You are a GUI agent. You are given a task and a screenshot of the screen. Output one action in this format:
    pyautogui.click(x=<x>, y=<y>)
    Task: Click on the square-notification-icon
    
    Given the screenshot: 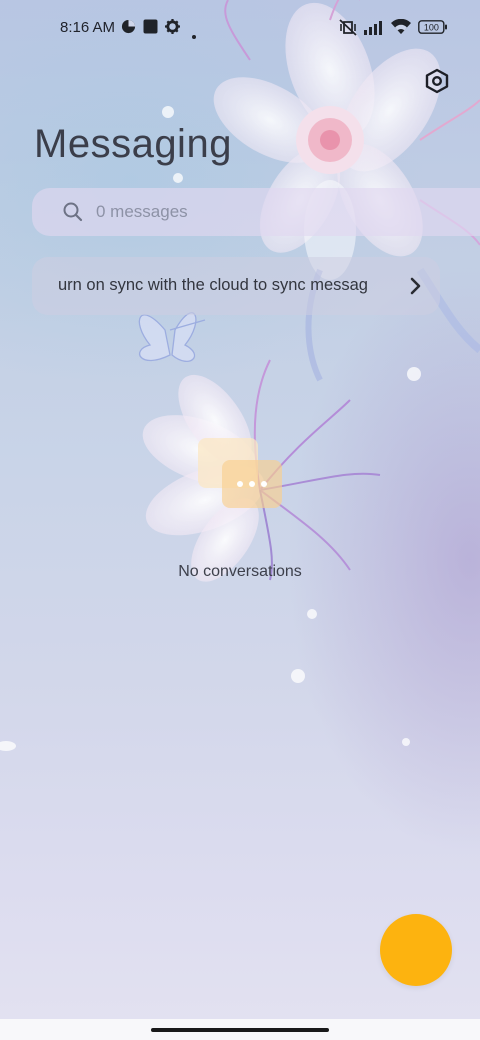 What is the action you would take?
    pyautogui.click(x=150, y=29)
    